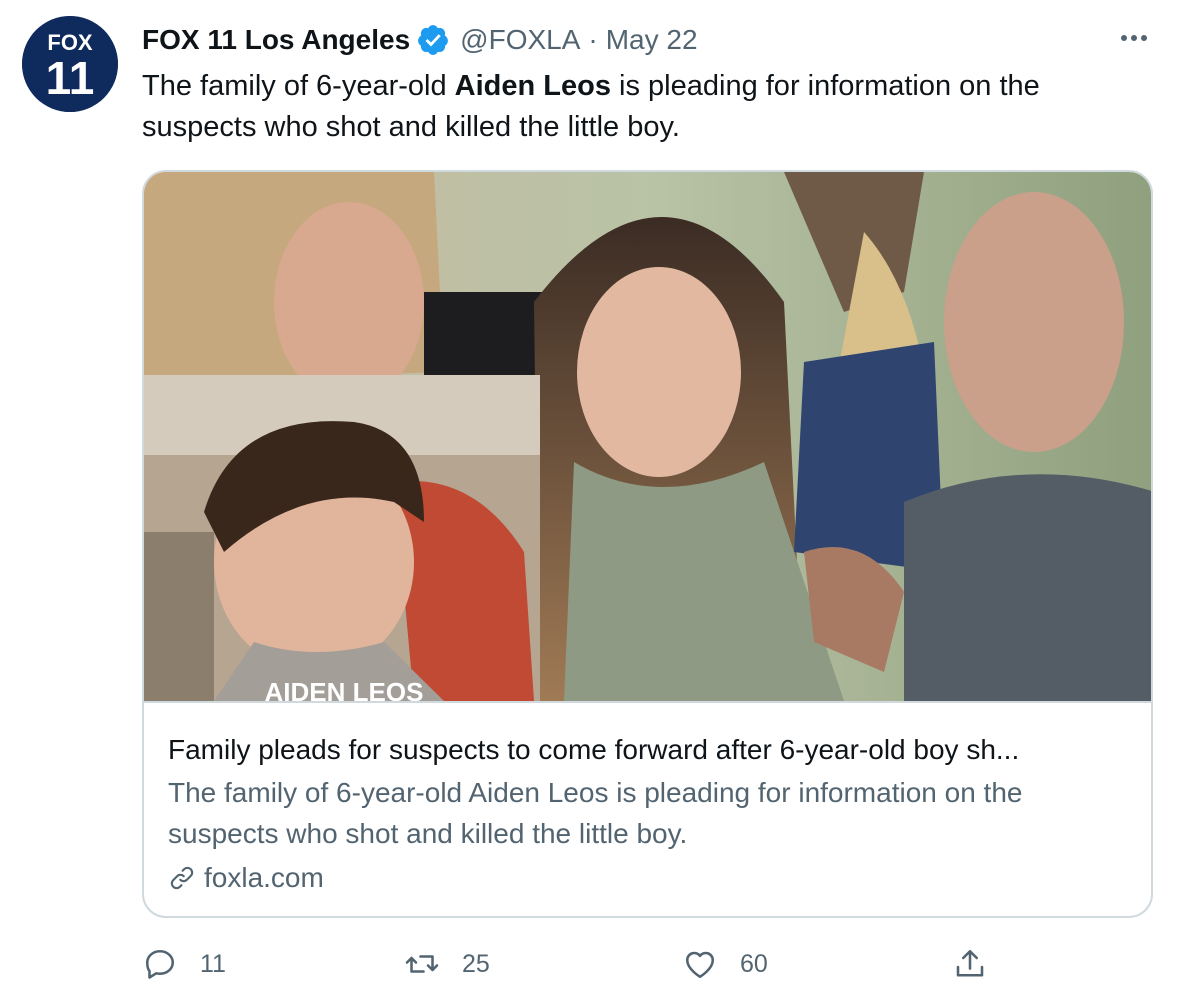 The image size is (1182, 996). I want to click on retweet-button: 25, so click(447, 964).